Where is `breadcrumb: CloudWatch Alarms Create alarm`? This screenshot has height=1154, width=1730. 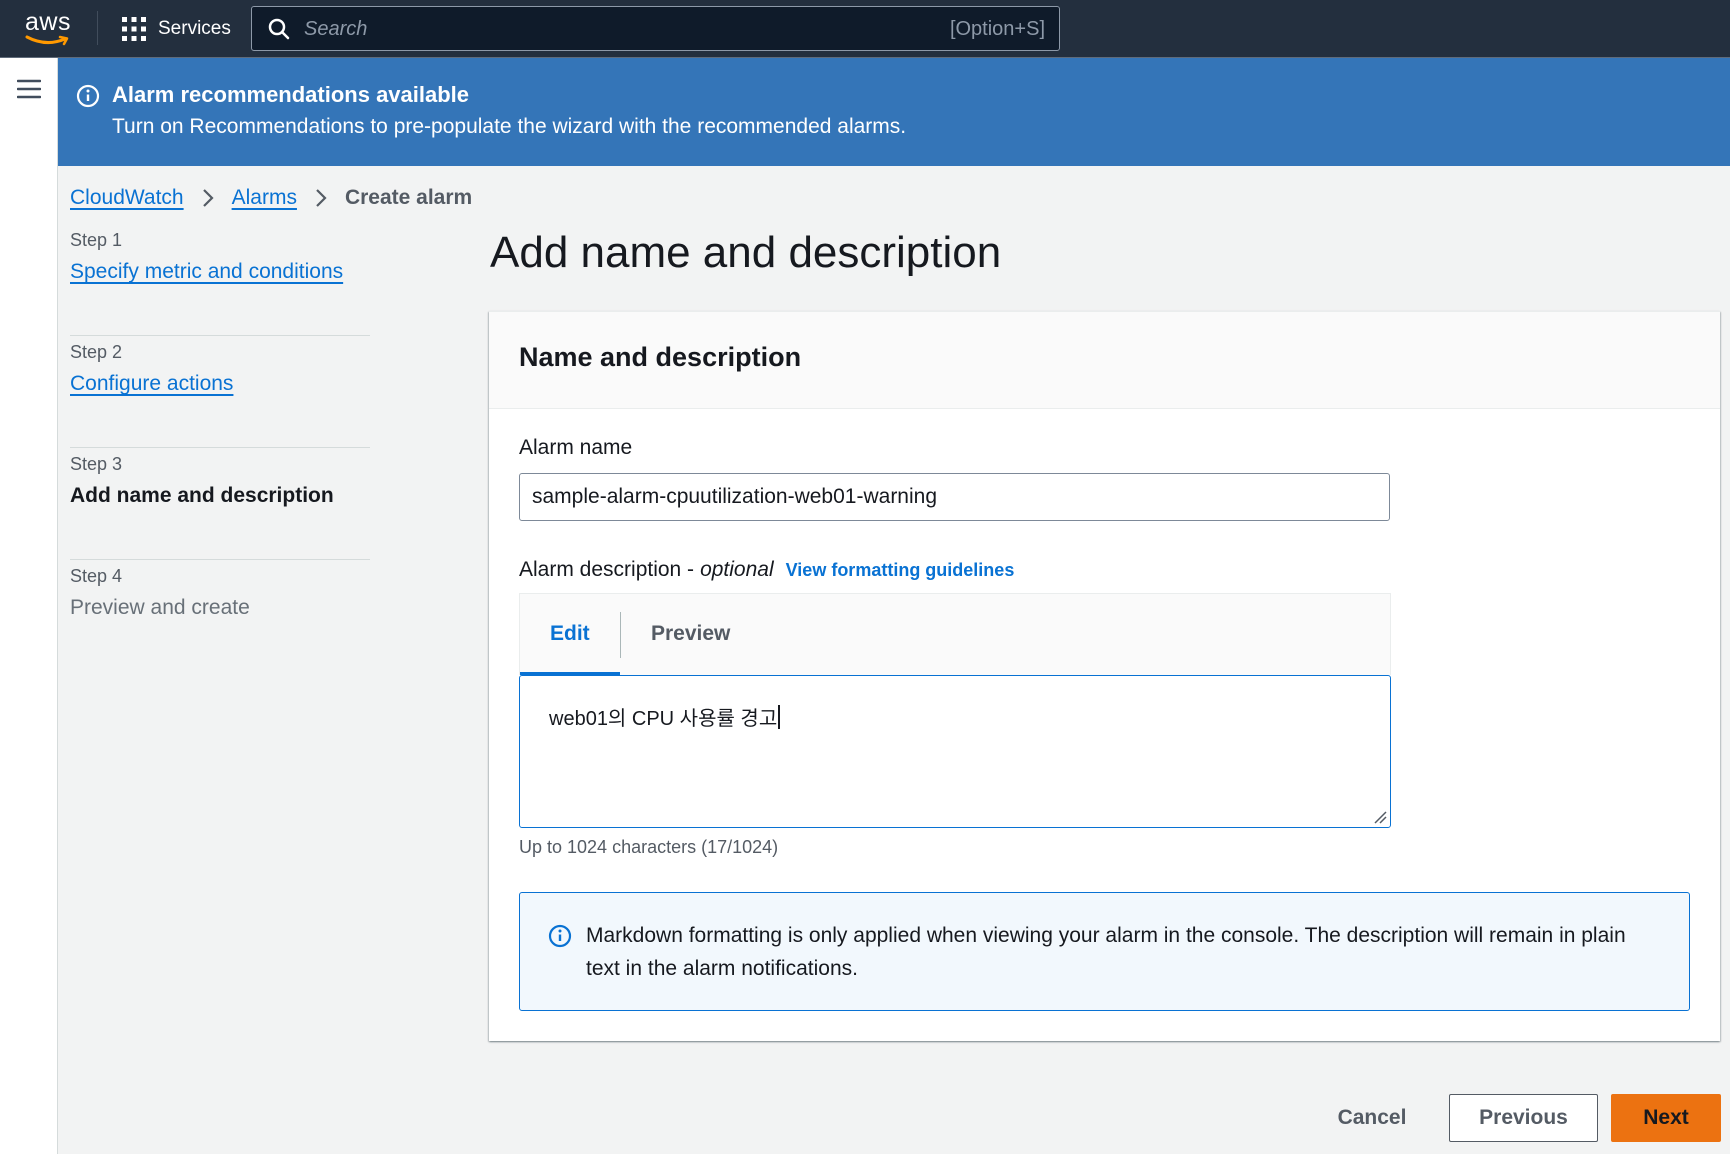 breadcrumb: CloudWatch Alarms Create alarm is located at coordinates (271, 198).